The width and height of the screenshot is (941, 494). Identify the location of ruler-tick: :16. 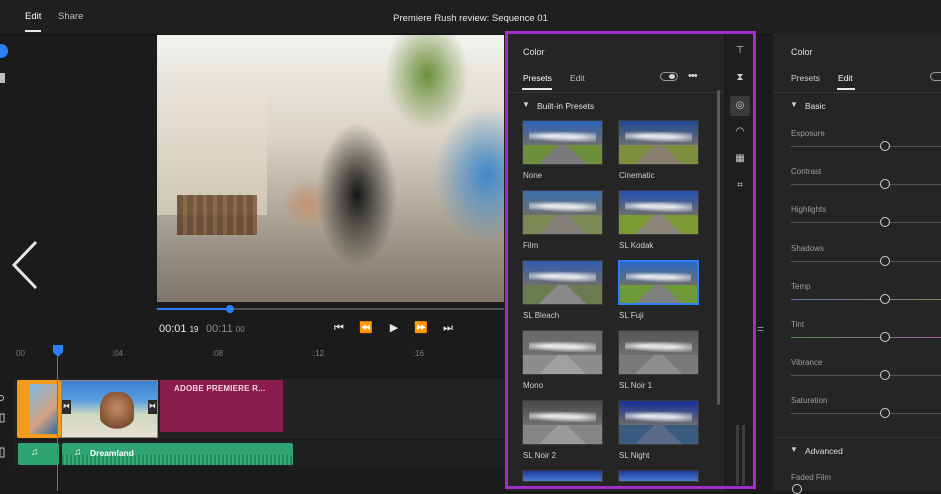
(419, 353).